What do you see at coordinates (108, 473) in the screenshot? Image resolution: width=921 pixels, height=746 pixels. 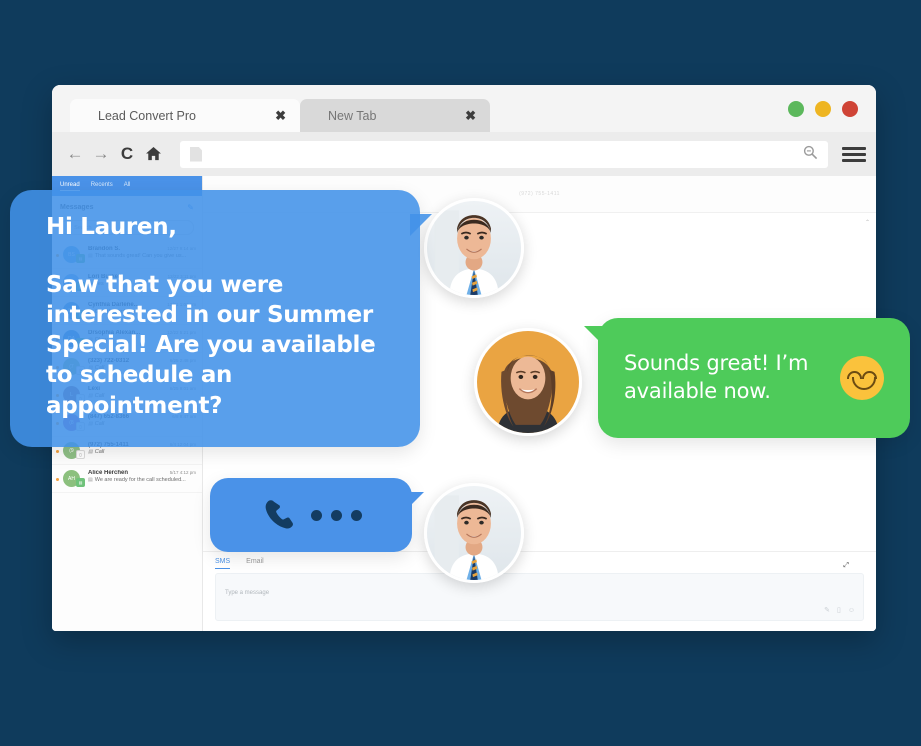 I see `contact-name: Alice Herchen` at bounding box center [108, 473].